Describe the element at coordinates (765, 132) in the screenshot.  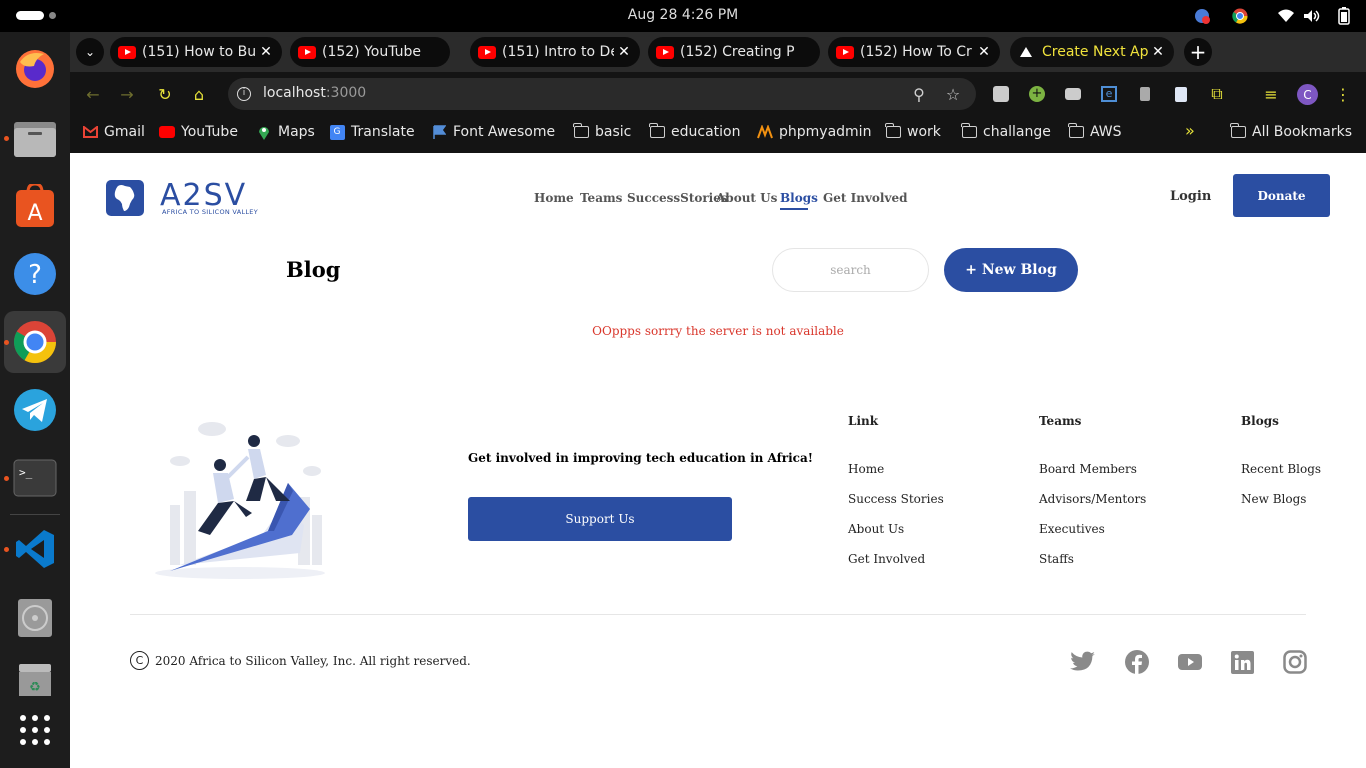
I see `phpmyadmin-icon` at that location.